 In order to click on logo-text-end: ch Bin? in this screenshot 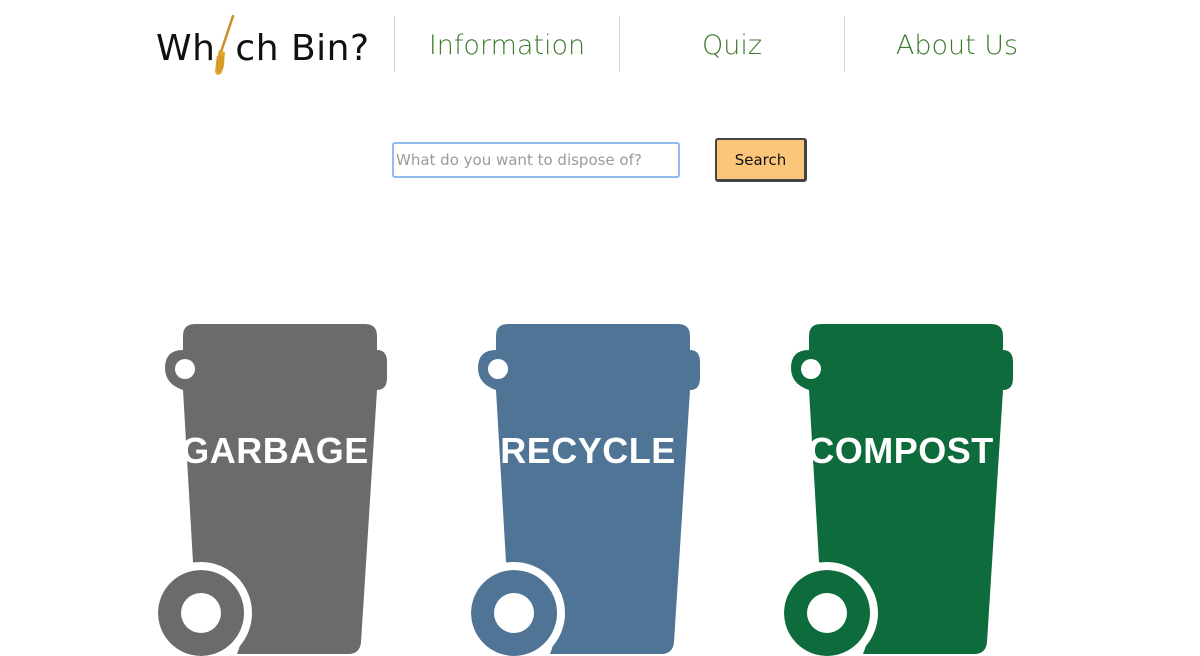, I will do `click(302, 48)`.